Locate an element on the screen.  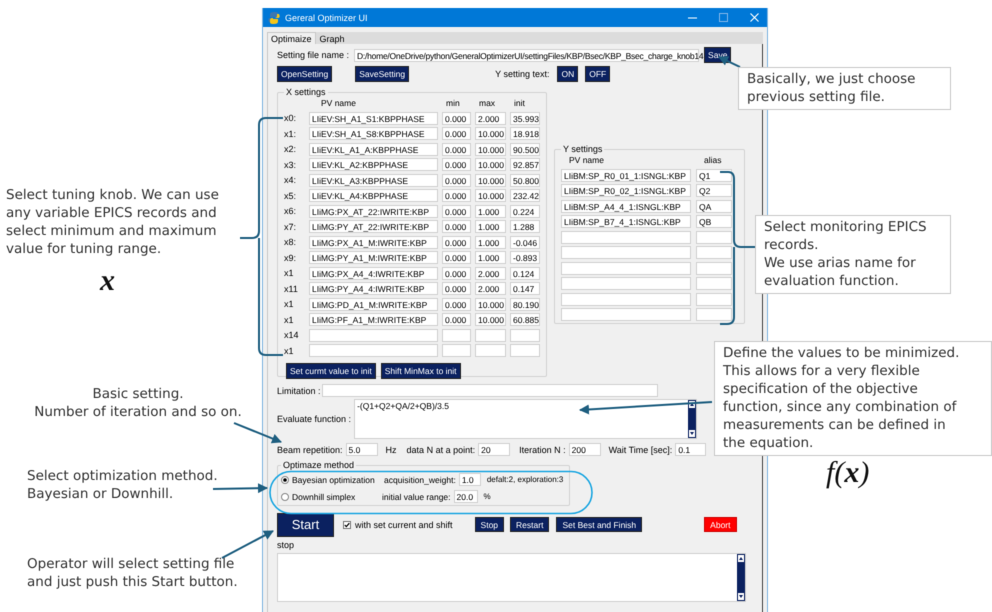
pv-name-field: LIiMG:PX_AT_22:IWRITE:KBP is located at coordinates (373, 211).